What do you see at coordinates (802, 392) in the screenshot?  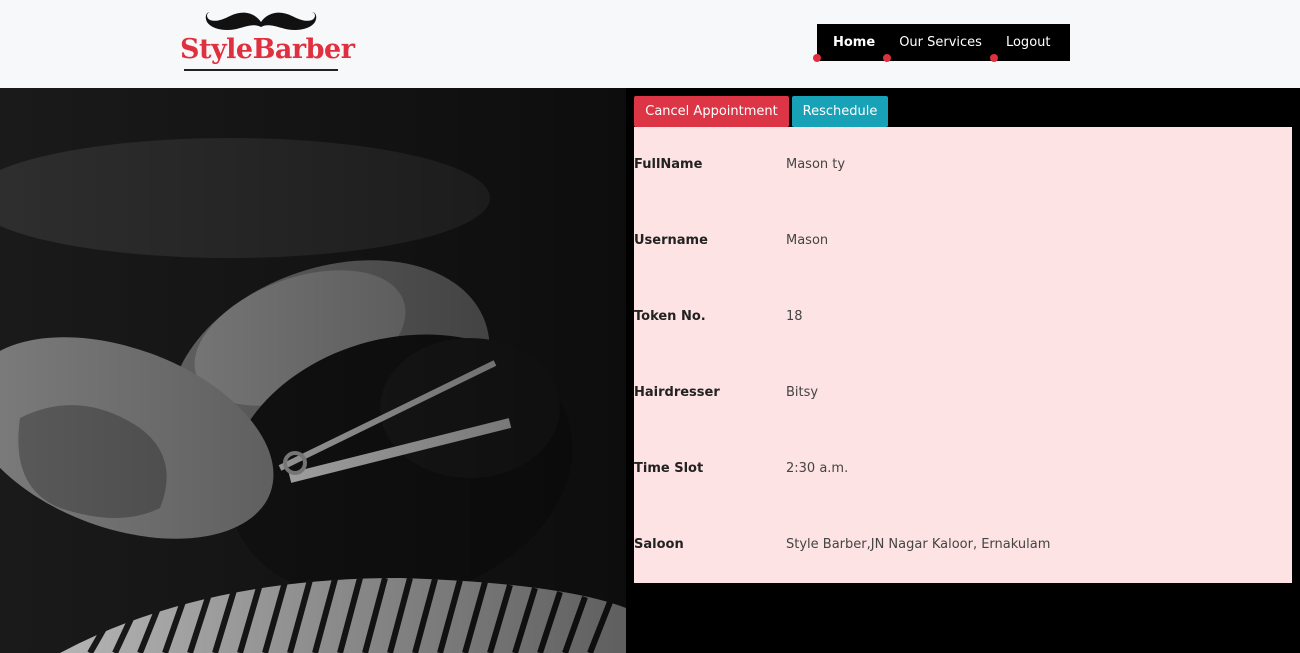 I see `detail-value: Bitsy` at bounding box center [802, 392].